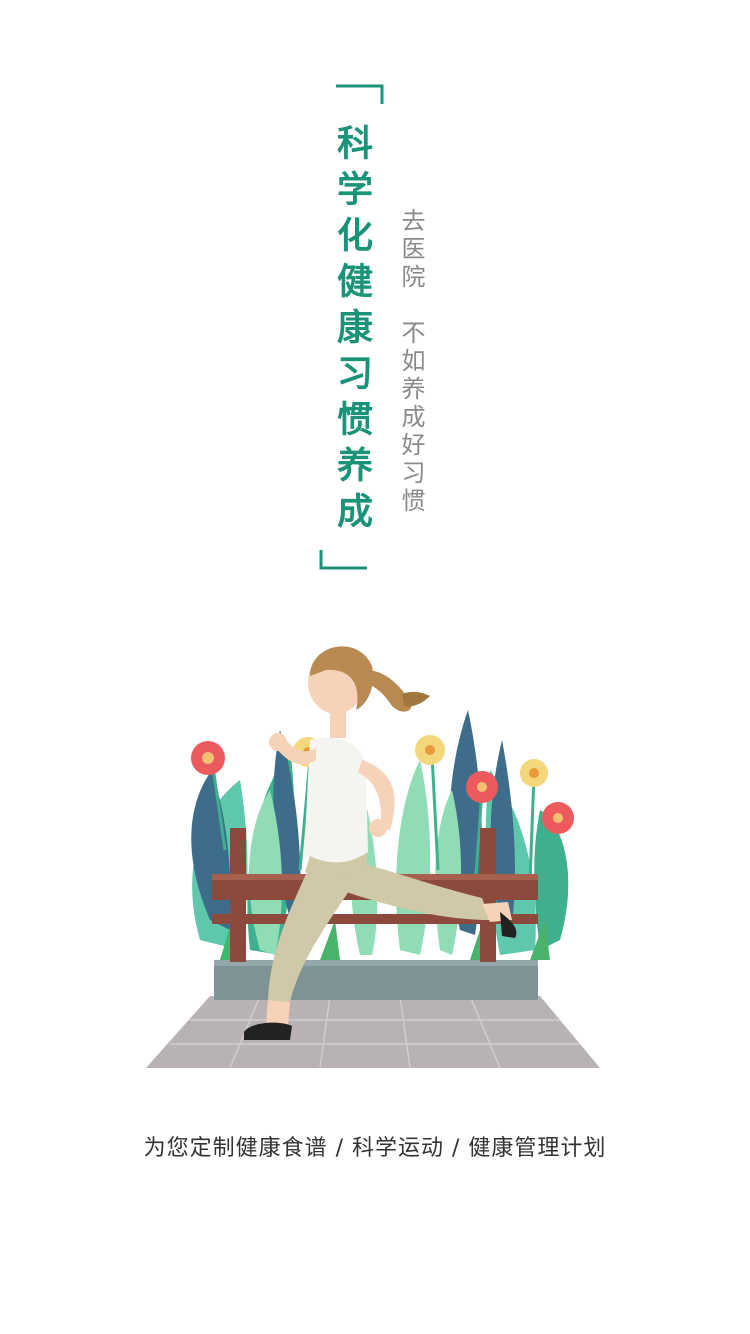  I want to click on tagline-text: 为您定制健康食谱 / 科学运动 / 健康管理计划, so click(375, 1148).